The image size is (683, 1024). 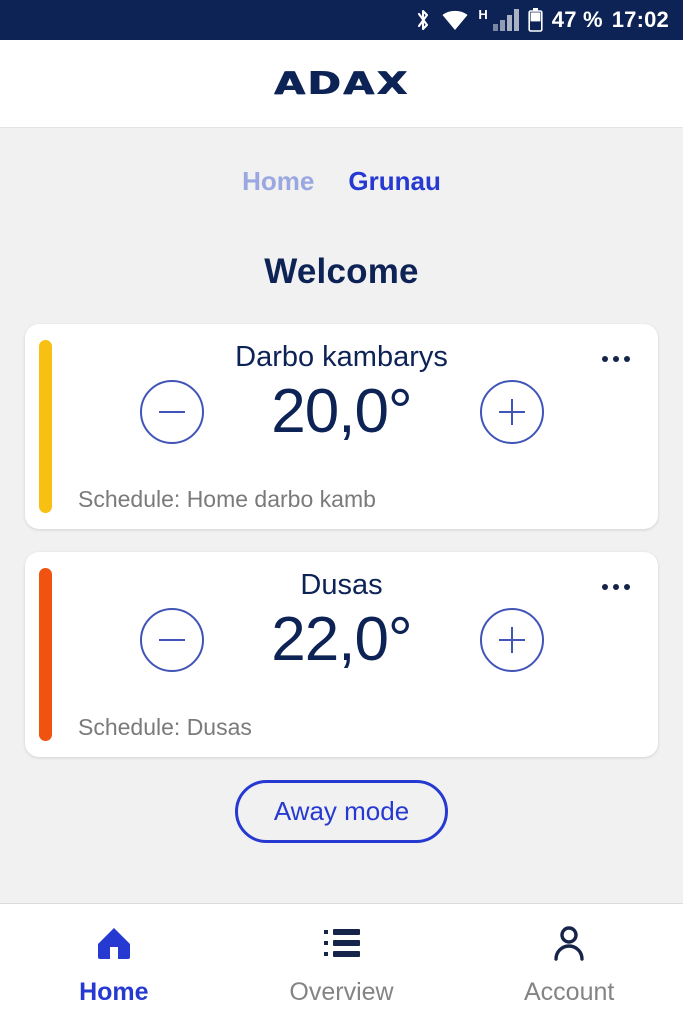 I want to click on bottom-navigation-bar: Home Overview Account, so click(x=341, y=964).